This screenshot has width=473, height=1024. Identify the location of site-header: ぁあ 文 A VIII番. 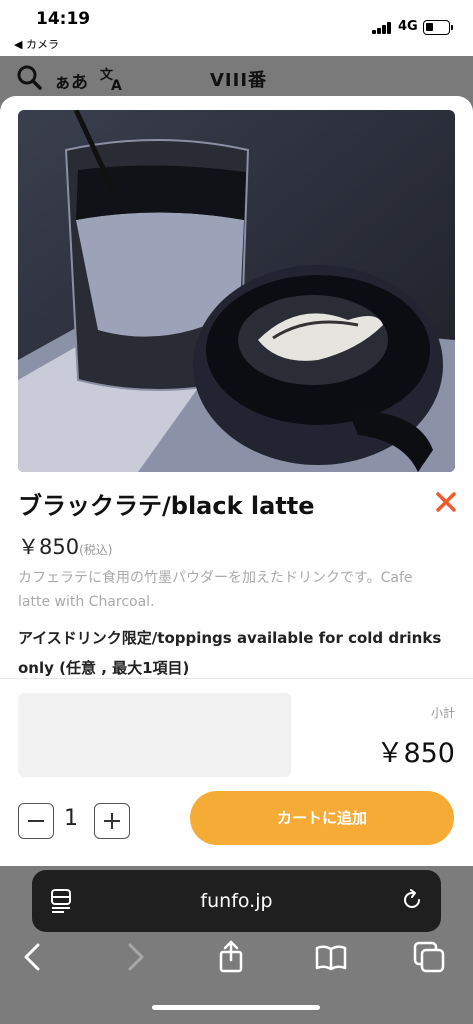
(236, 76).